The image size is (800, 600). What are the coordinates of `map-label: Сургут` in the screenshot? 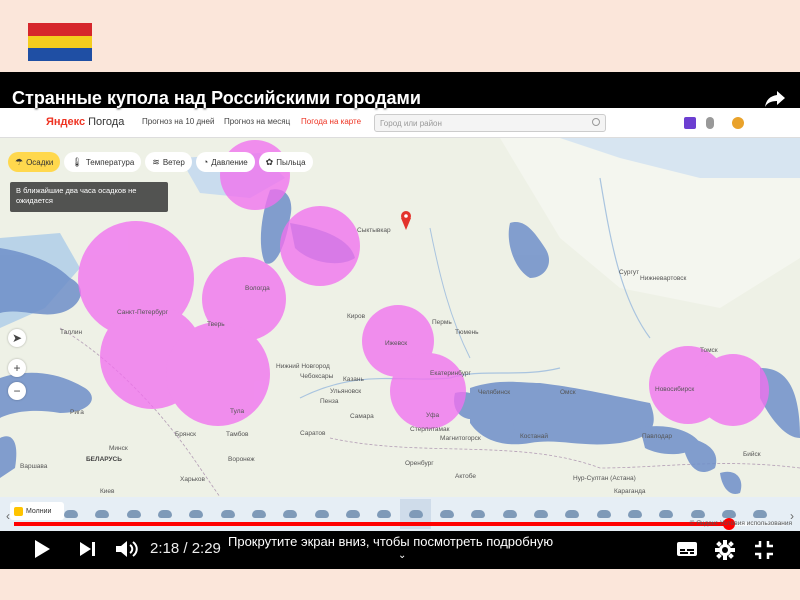 It's located at (629, 272).